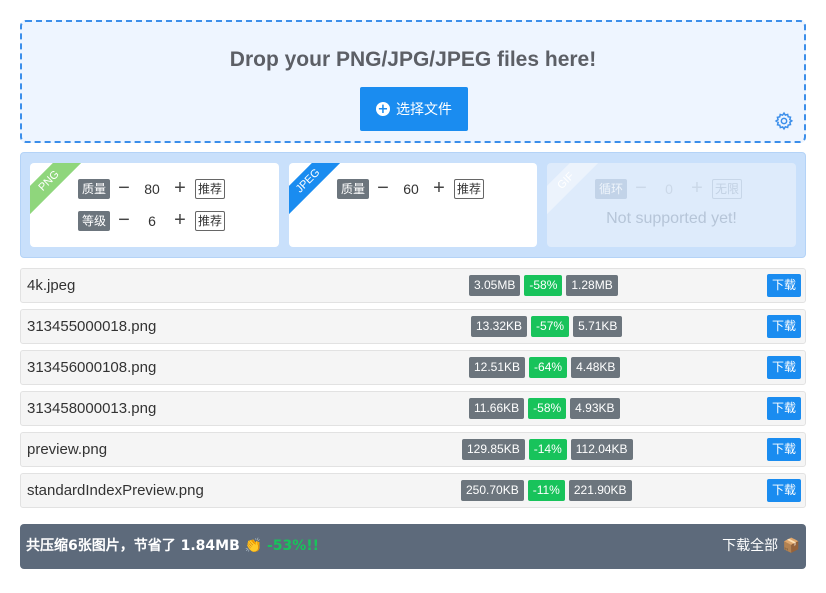 This screenshot has width=826, height=593. Describe the element at coordinates (497, 408) in the screenshot. I see `original-size-badge: 11.66KB` at that location.